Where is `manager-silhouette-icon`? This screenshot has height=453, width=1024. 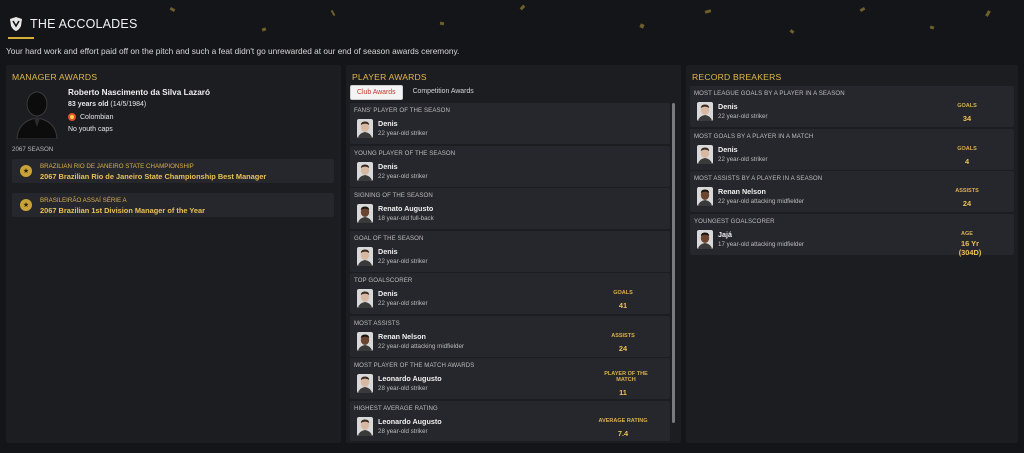
manager-silhouette-icon is located at coordinates (37, 115).